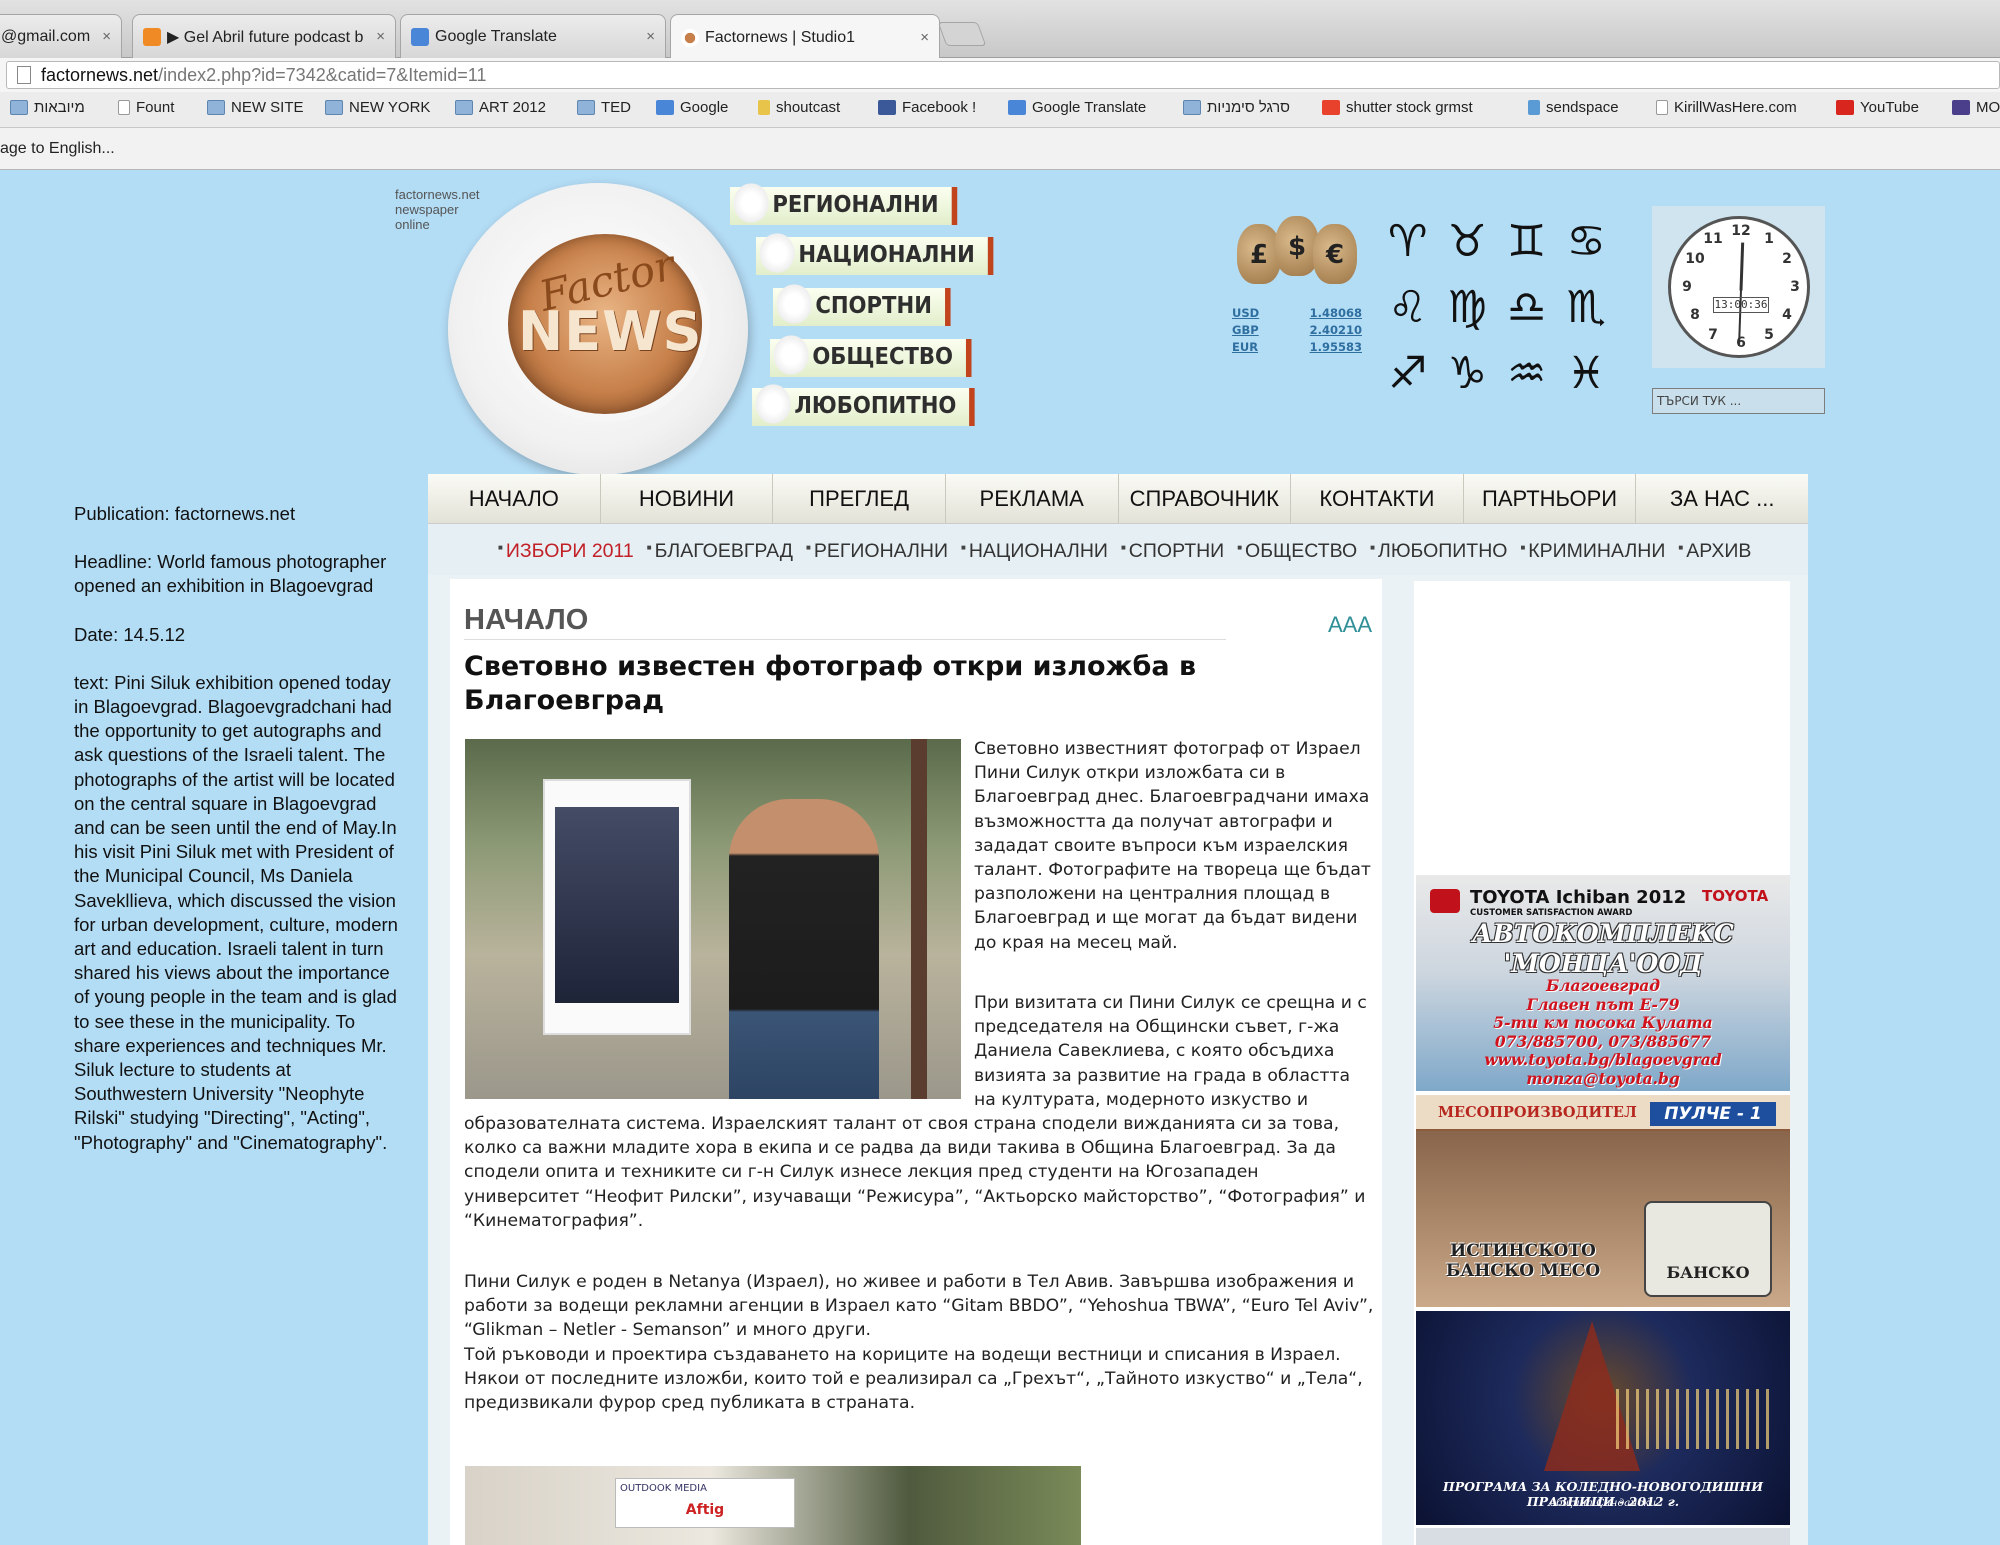  I want to click on bookmark-item: מיובאות, so click(47, 107).